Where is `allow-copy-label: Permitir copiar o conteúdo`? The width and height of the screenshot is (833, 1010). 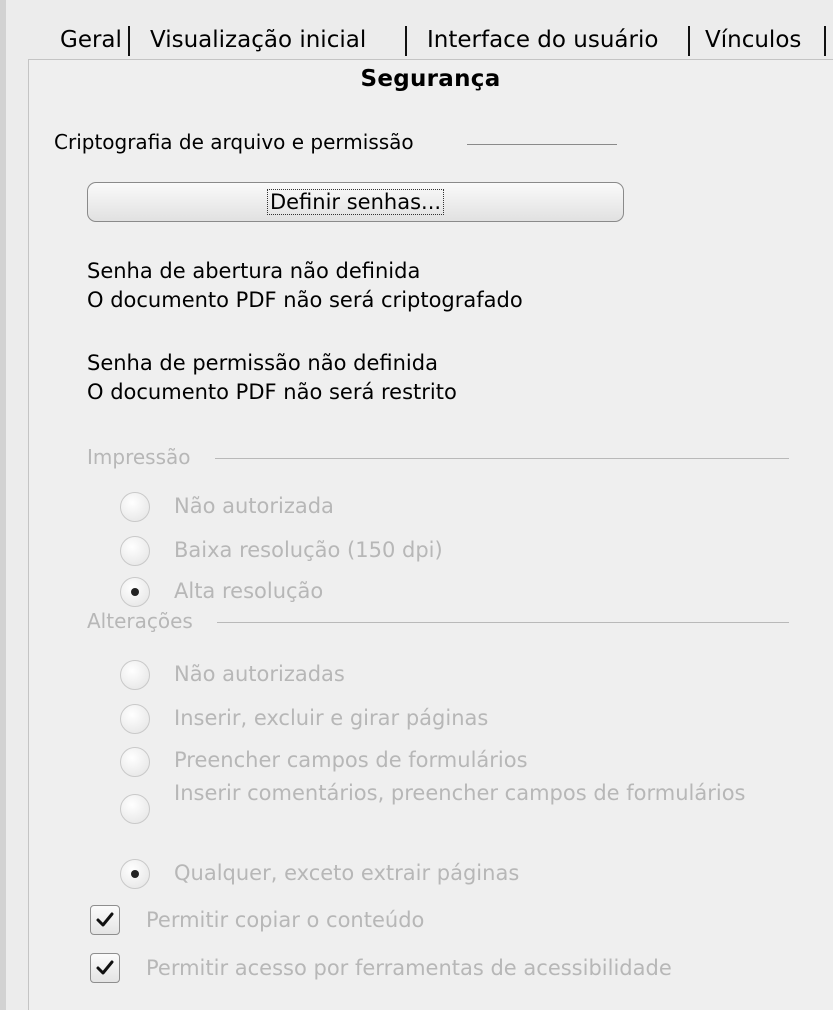
allow-copy-label: Permitir copiar o conteúdo is located at coordinates (285, 920).